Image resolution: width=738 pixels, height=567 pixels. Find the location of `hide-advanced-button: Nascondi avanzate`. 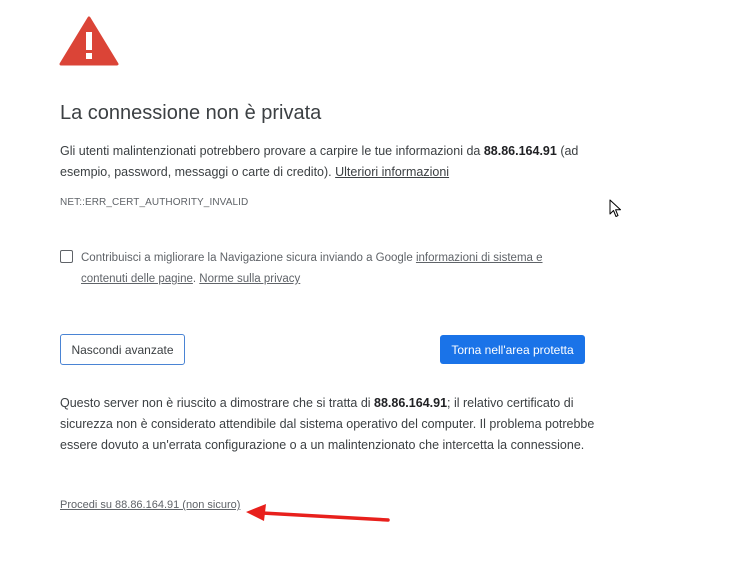

hide-advanced-button: Nascondi avanzate is located at coordinates (122, 349).